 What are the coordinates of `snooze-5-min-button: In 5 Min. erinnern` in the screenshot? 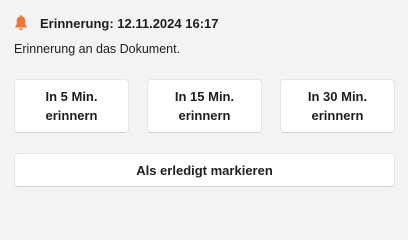 It's located at (71, 106).